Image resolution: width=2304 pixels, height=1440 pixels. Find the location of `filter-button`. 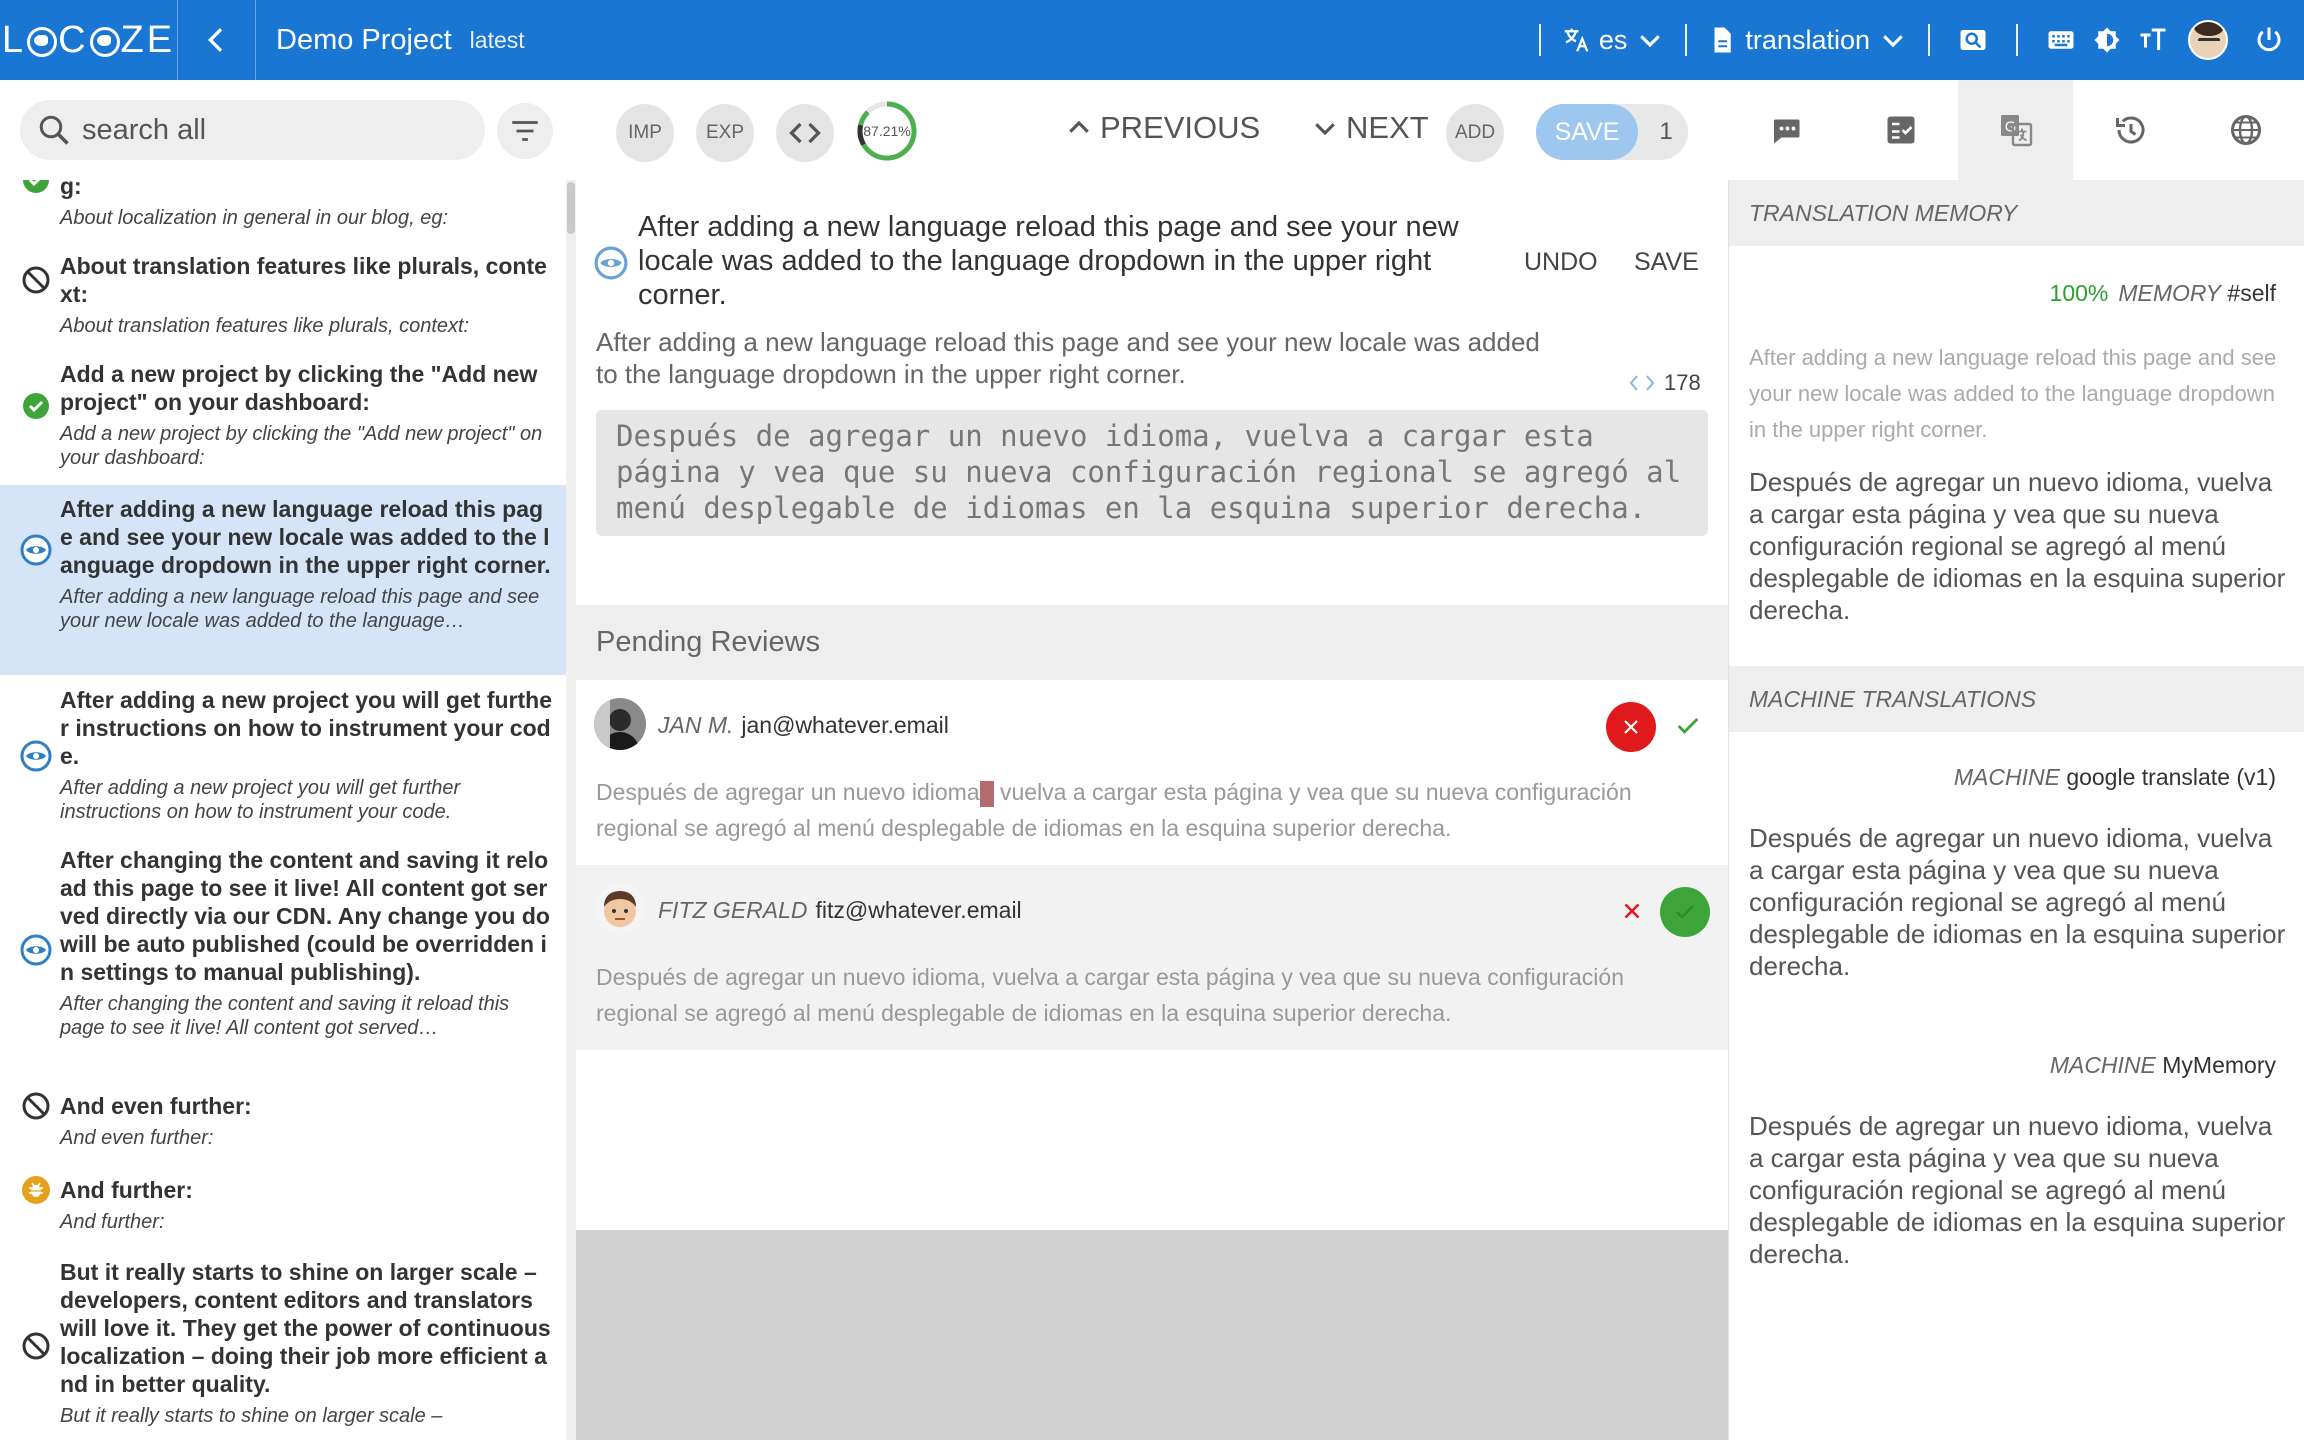

filter-button is located at coordinates (525, 131).